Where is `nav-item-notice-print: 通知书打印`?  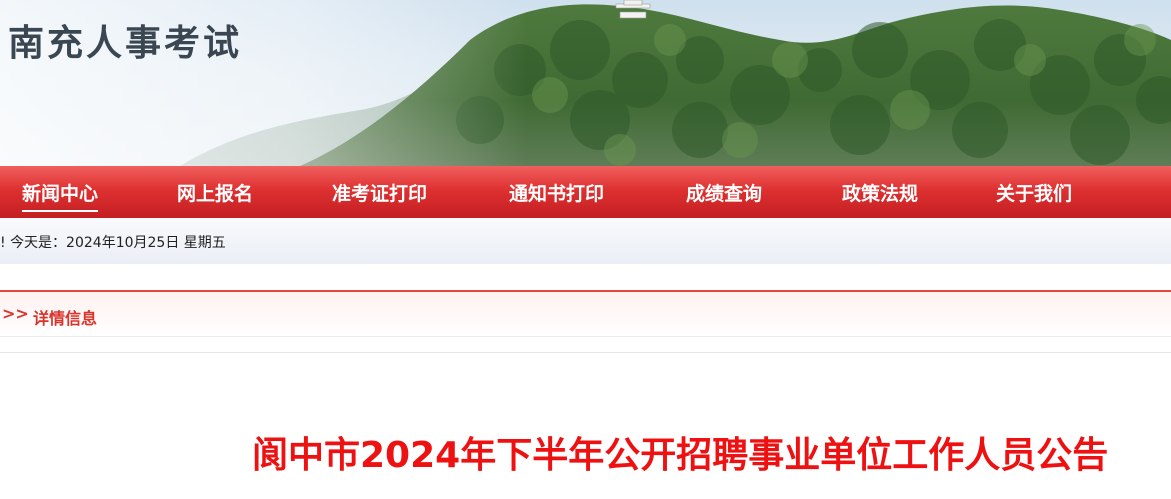 nav-item-notice-print: 通知书打印 is located at coordinates (556, 192).